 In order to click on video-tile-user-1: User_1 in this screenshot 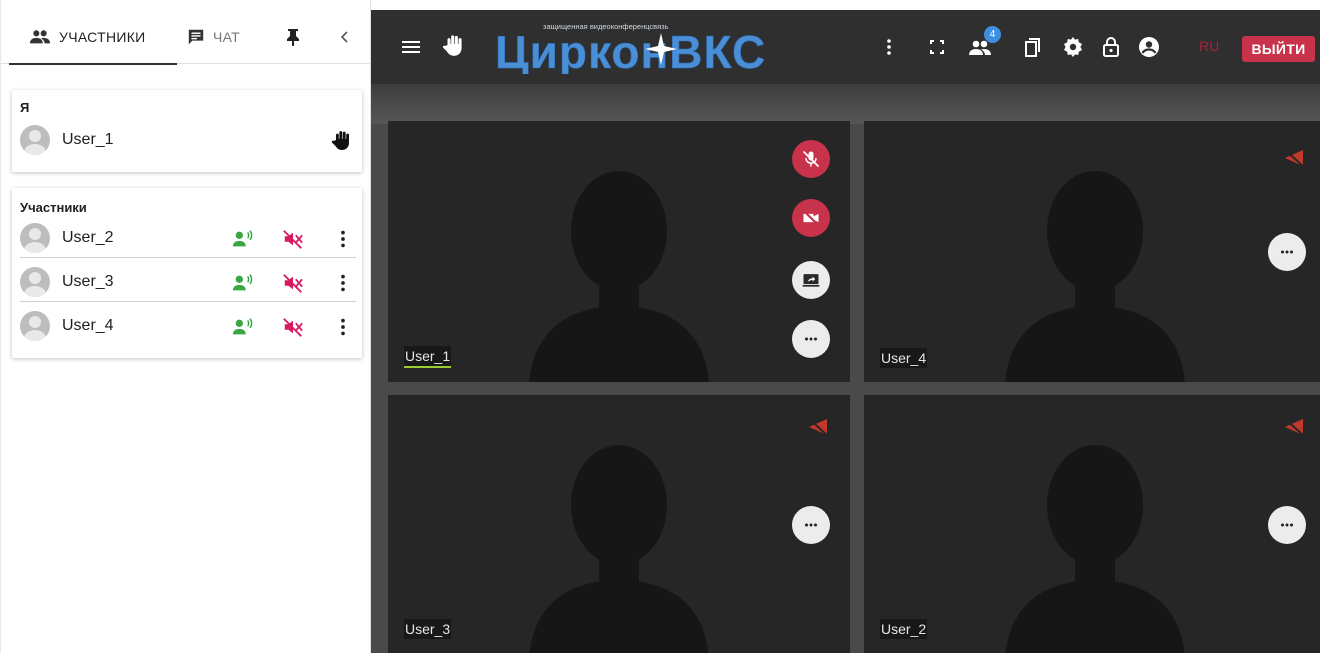, I will do `click(619, 251)`.